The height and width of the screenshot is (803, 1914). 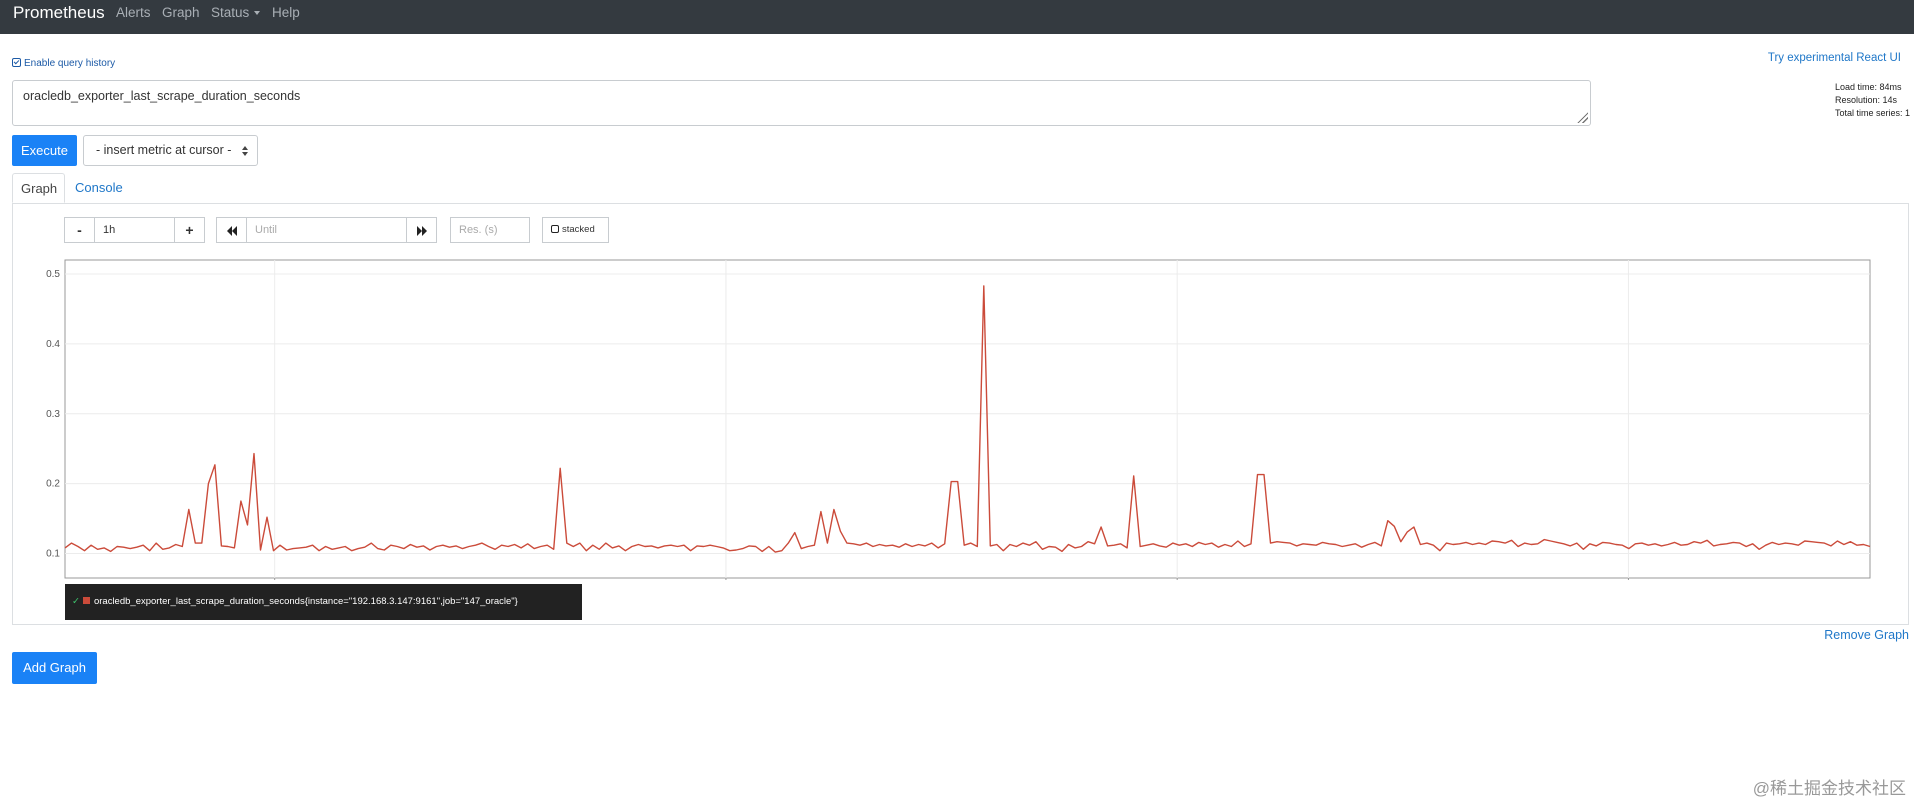 I want to click on execute-button: Execute, so click(x=44, y=150).